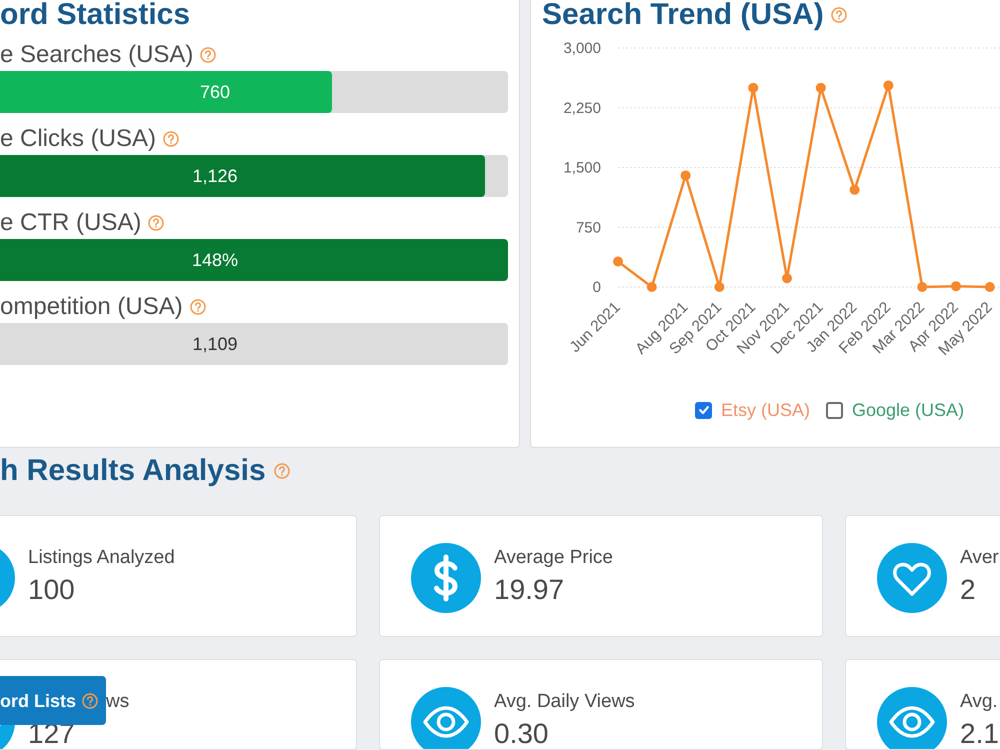 The image size is (1000, 750). Describe the element at coordinates (582, 48) in the screenshot. I see `y-axis-label: 3,000` at that location.